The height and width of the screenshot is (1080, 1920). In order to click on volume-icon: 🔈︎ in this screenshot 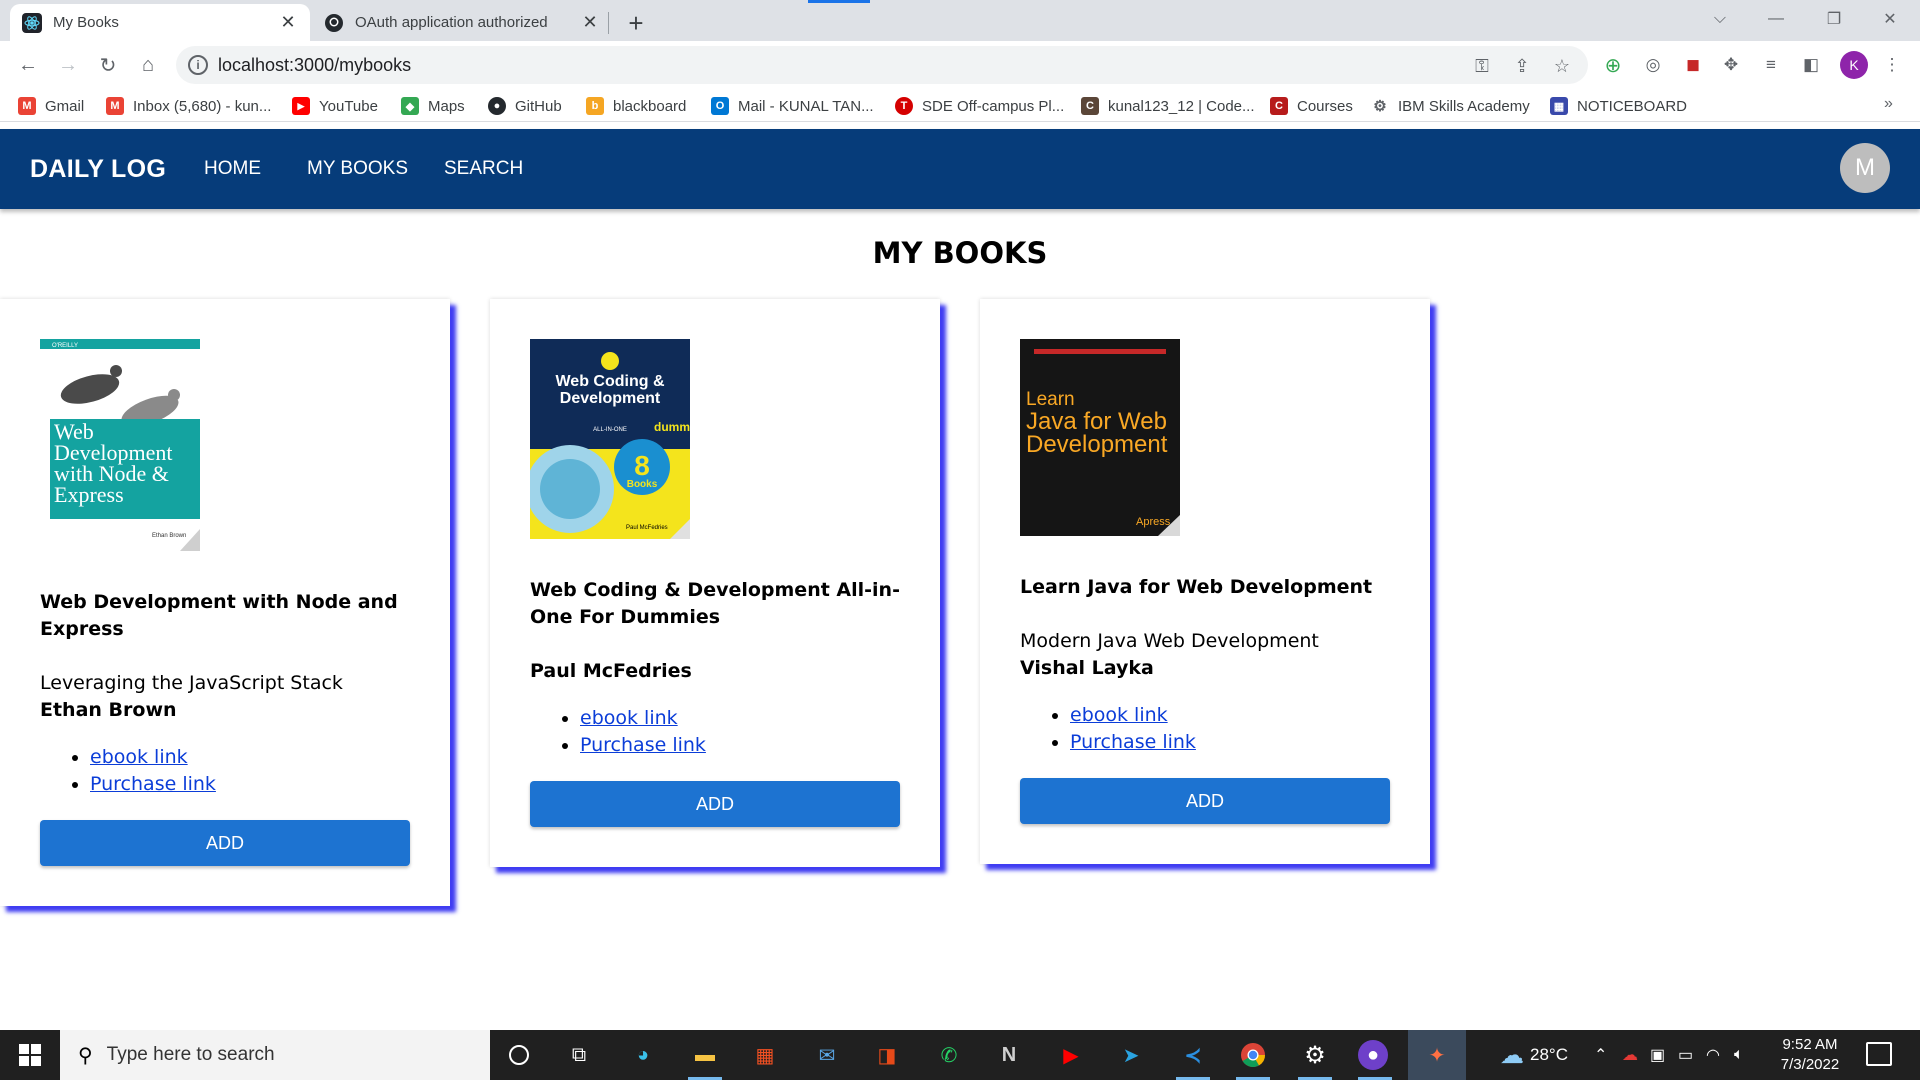, I will do `click(1739, 1055)`.